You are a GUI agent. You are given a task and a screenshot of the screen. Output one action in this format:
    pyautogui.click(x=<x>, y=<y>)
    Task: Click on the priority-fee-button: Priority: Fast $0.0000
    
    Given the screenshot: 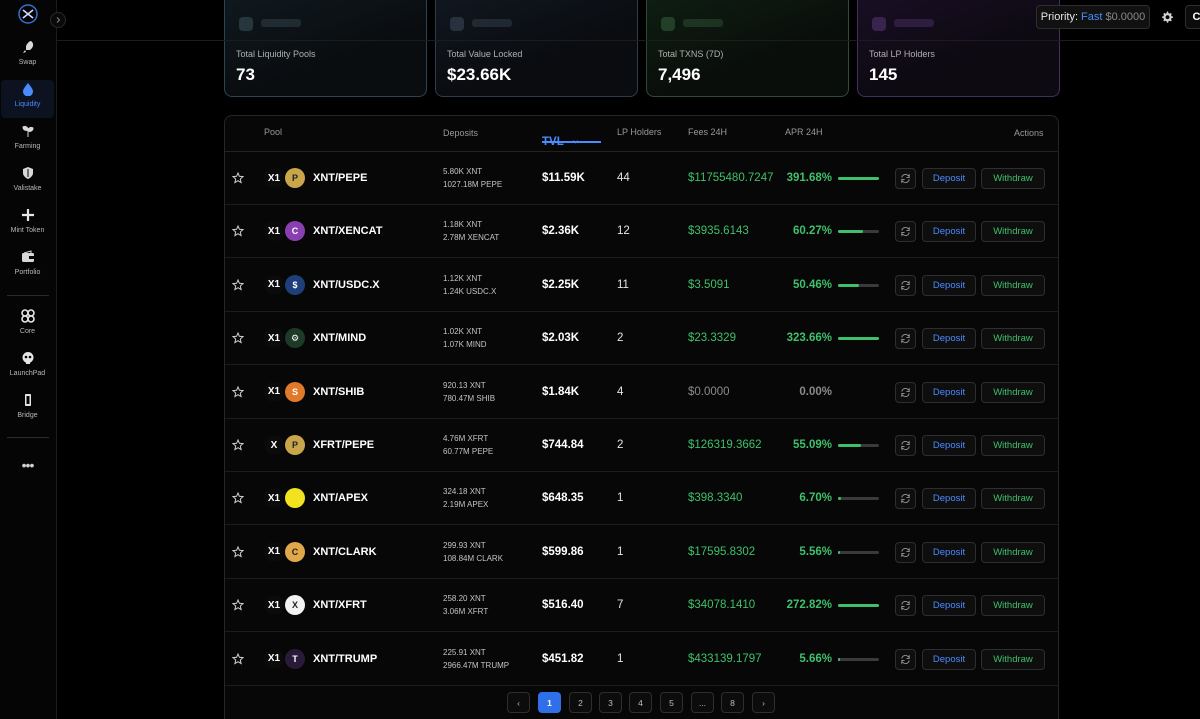 What is the action you would take?
    pyautogui.click(x=1093, y=17)
    